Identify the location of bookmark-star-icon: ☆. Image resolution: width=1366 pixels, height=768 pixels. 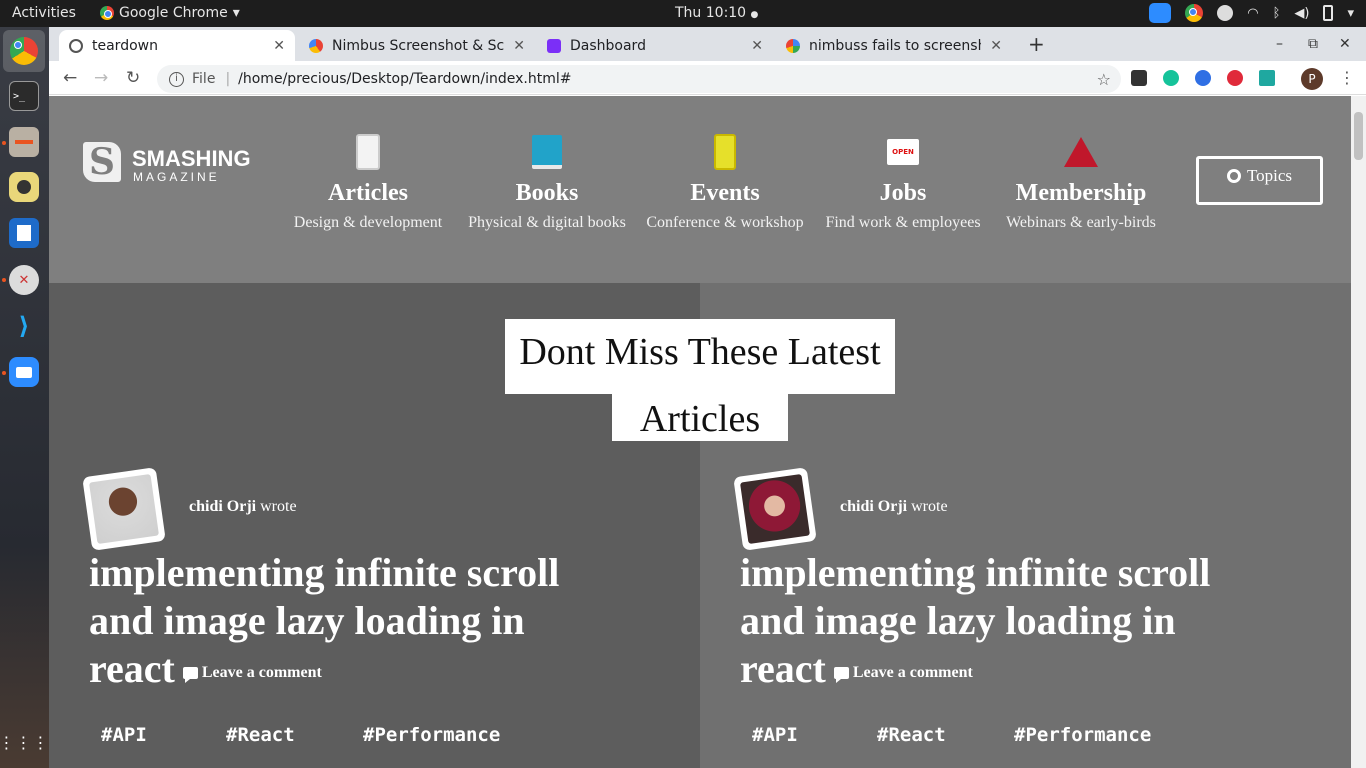
(1104, 79).